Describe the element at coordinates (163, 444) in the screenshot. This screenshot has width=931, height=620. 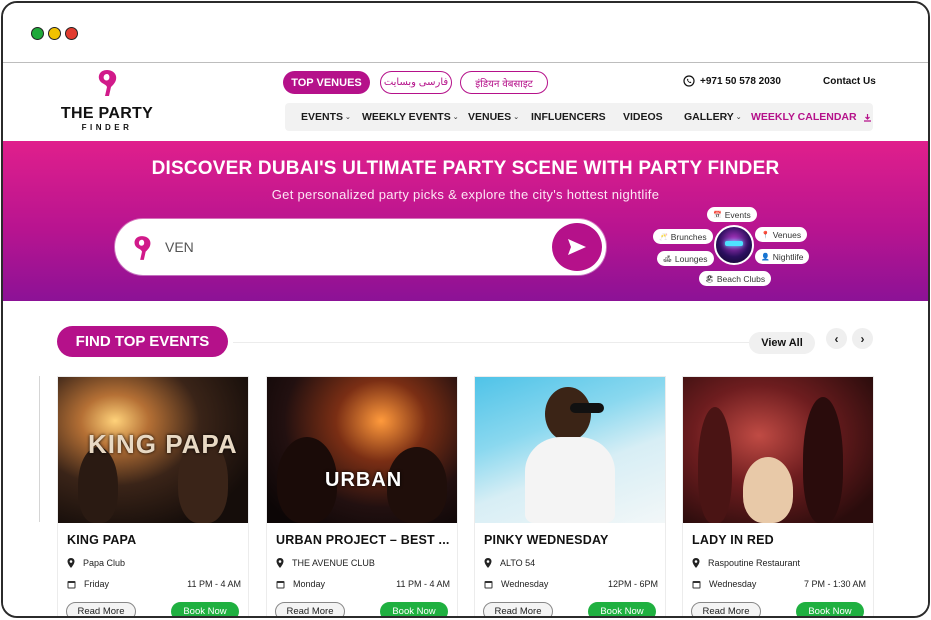
I see `event-image-text: KING PAPA` at that location.